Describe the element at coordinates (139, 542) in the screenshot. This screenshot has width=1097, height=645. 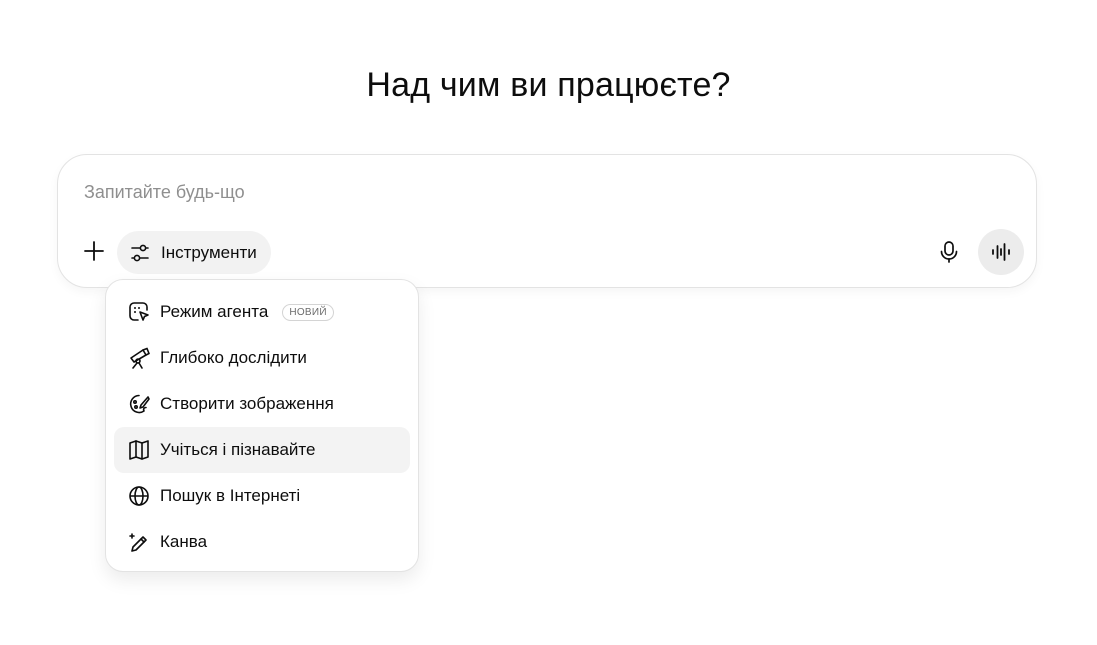
I see `pen-sparkle-icon` at that location.